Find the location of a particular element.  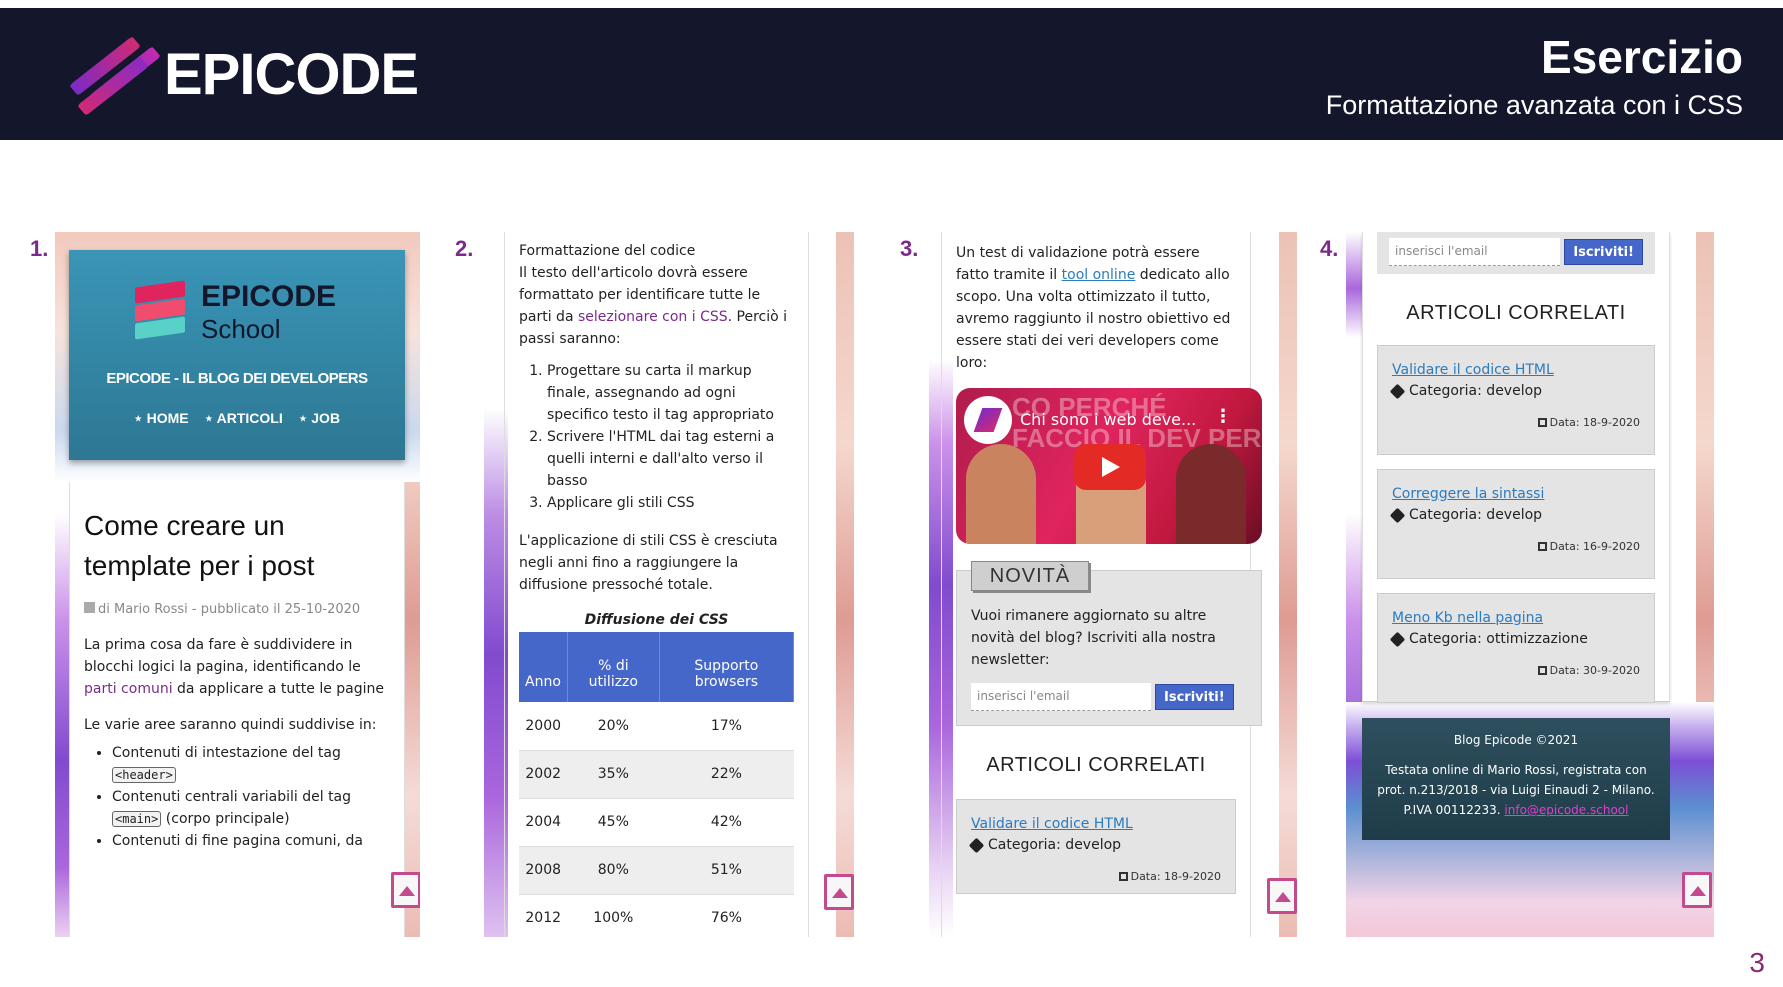

epicode-school-logo: EPICODE School is located at coordinates (245, 315).